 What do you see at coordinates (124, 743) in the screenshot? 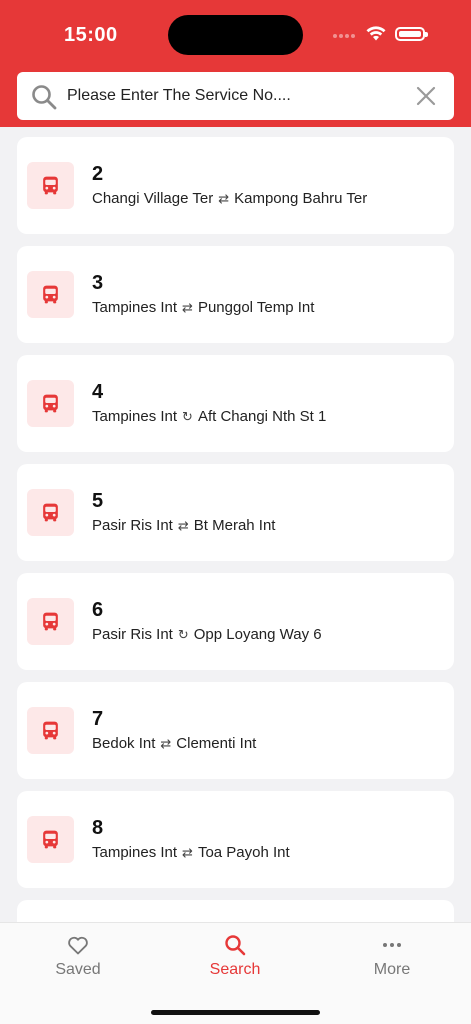
I see `route-origin: Bedok Int` at bounding box center [124, 743].